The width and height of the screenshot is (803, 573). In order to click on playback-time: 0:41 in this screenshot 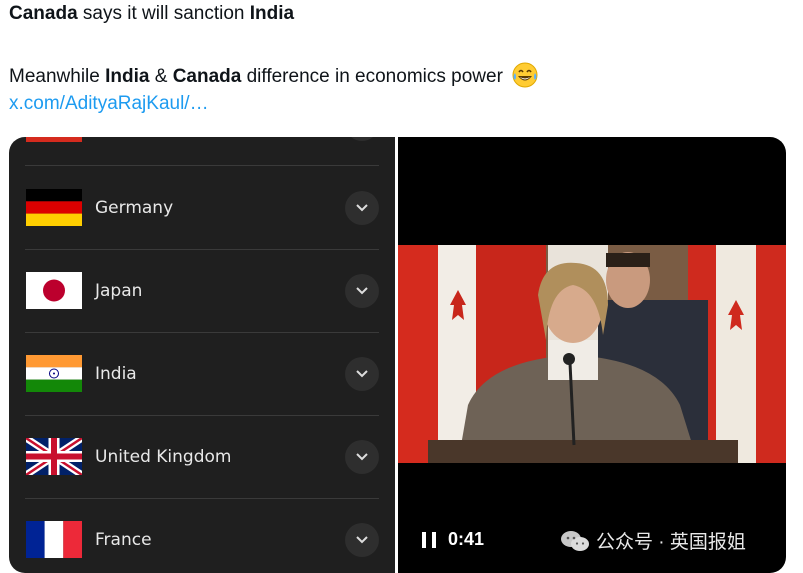, I will do `click(466, 539)`.